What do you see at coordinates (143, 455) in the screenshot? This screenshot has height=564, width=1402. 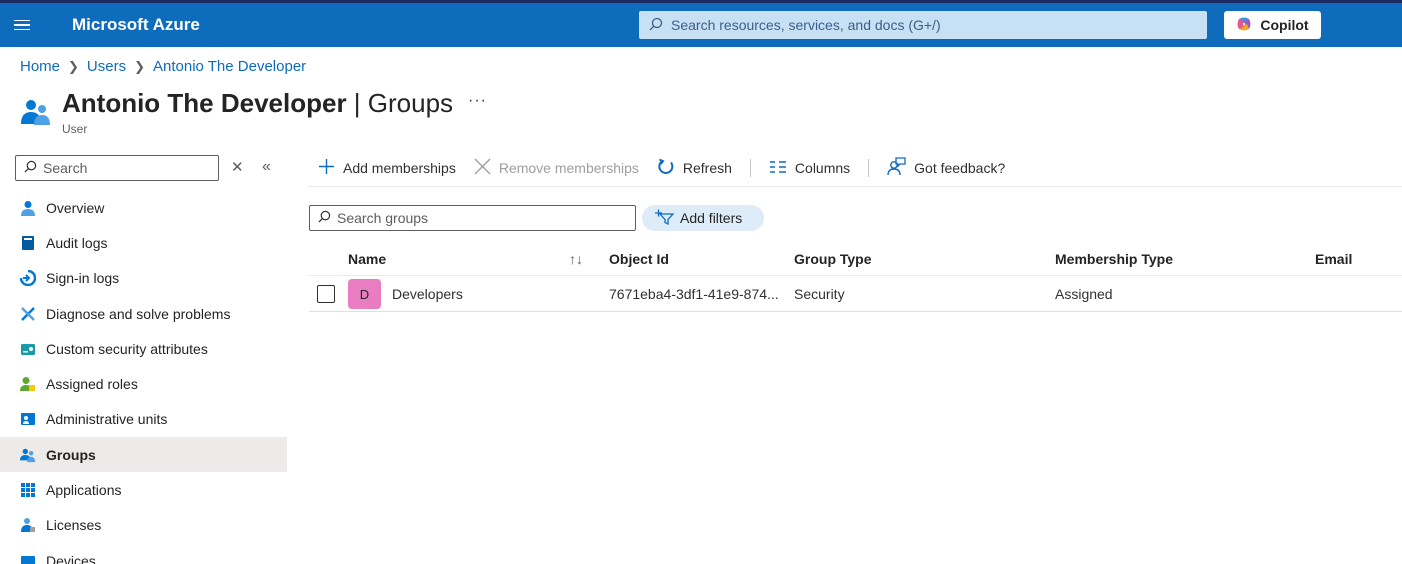 I see `nav-item-groups: Groups` at bounding box center [143, 455].